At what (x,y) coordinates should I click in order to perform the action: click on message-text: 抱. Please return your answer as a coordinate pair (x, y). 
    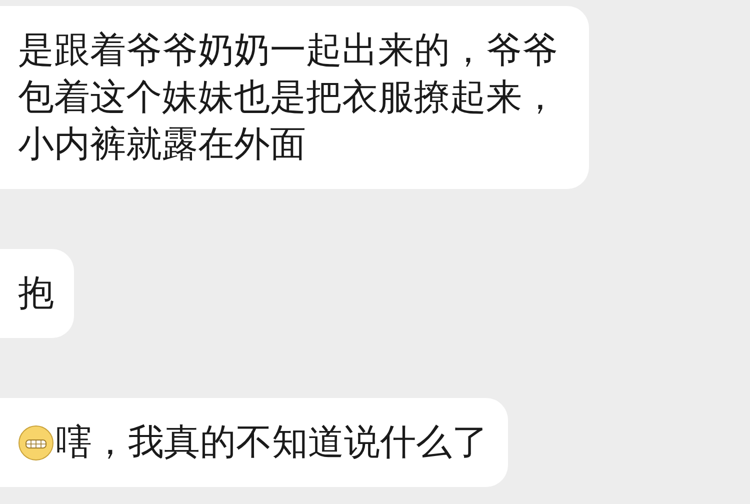
    Looking at the image, I should click on (36, 294).